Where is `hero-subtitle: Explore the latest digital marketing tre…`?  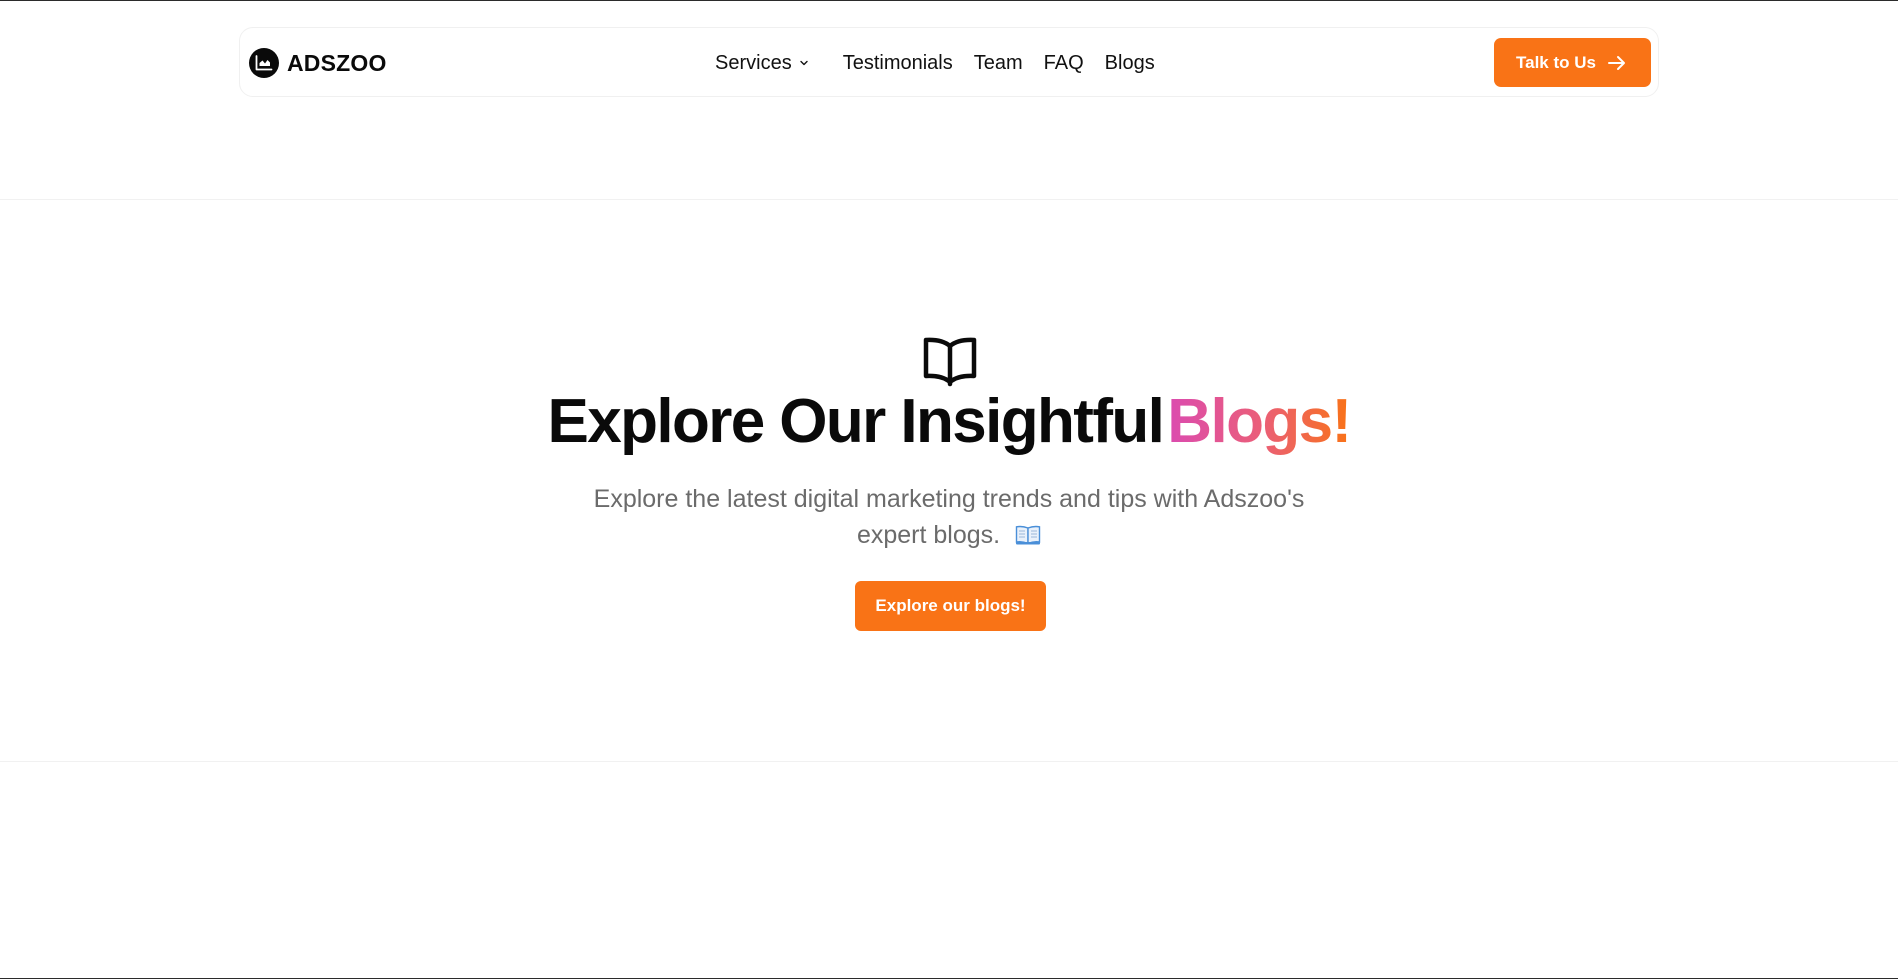 hero-subtitle: Explore the latest digital marketing tre… is located at coordinates (949, 518).